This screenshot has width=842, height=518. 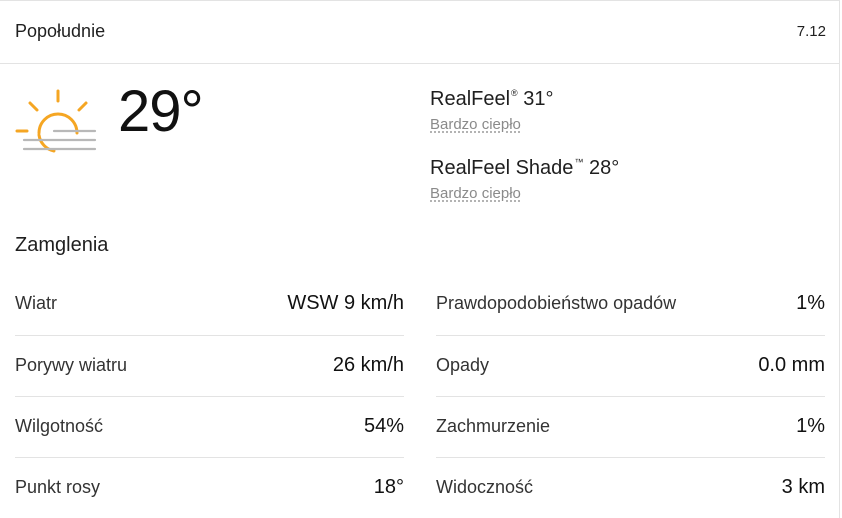 What do you see at coordinates (209, 365) in the screenshot?
I see `detail-row: Porywy wiatru 26 km/h` at bounding box center [209, 365].